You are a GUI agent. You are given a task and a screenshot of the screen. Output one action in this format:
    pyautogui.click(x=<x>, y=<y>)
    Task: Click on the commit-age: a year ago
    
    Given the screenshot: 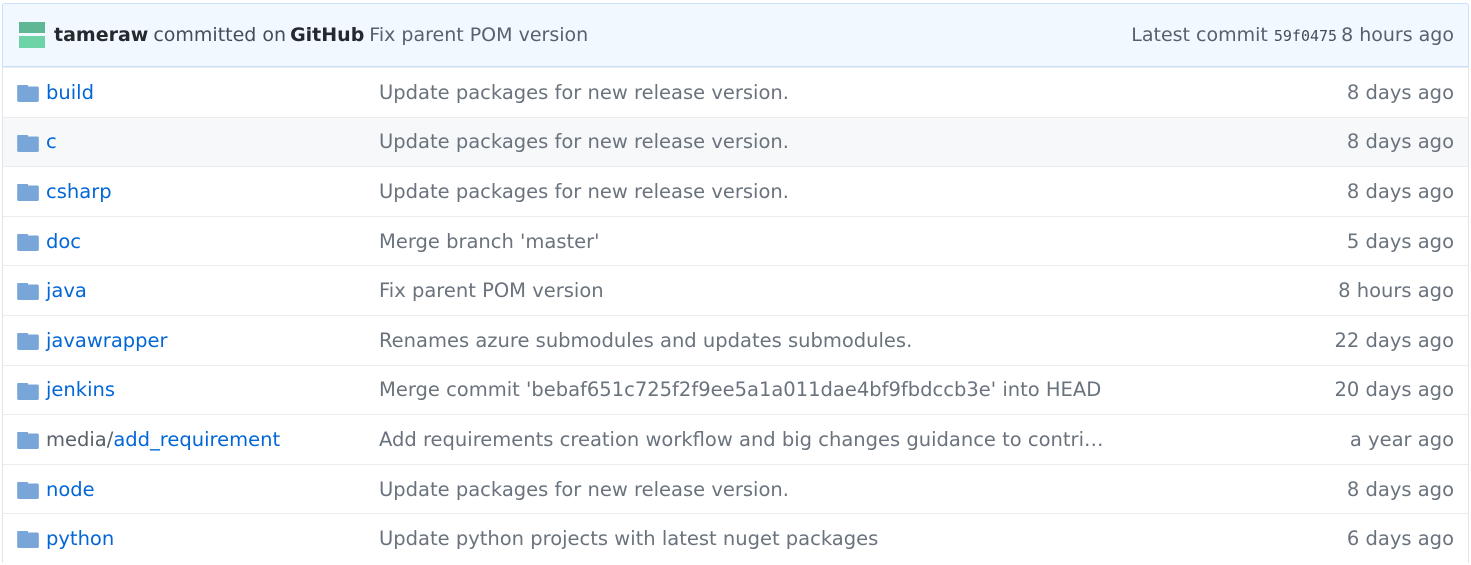 What is the action you would take?
    pyautogui.click(x=1401, y=439)
    